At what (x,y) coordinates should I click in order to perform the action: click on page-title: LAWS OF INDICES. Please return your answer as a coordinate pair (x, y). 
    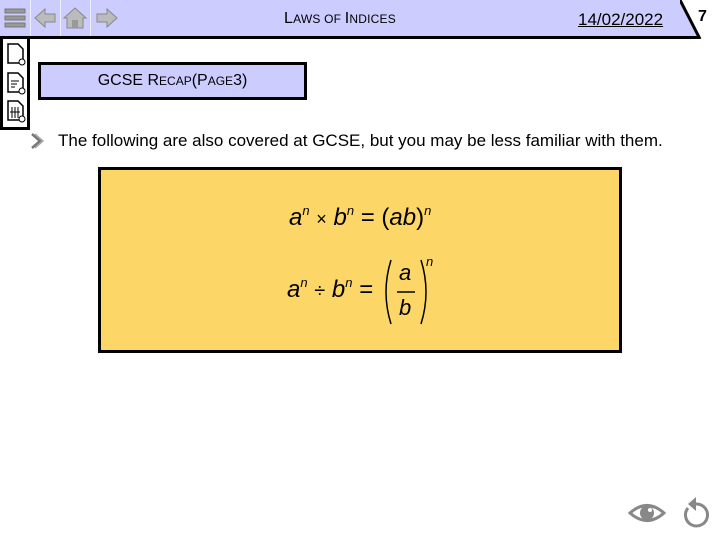
    Looking at the image, I should click on (340, 18).